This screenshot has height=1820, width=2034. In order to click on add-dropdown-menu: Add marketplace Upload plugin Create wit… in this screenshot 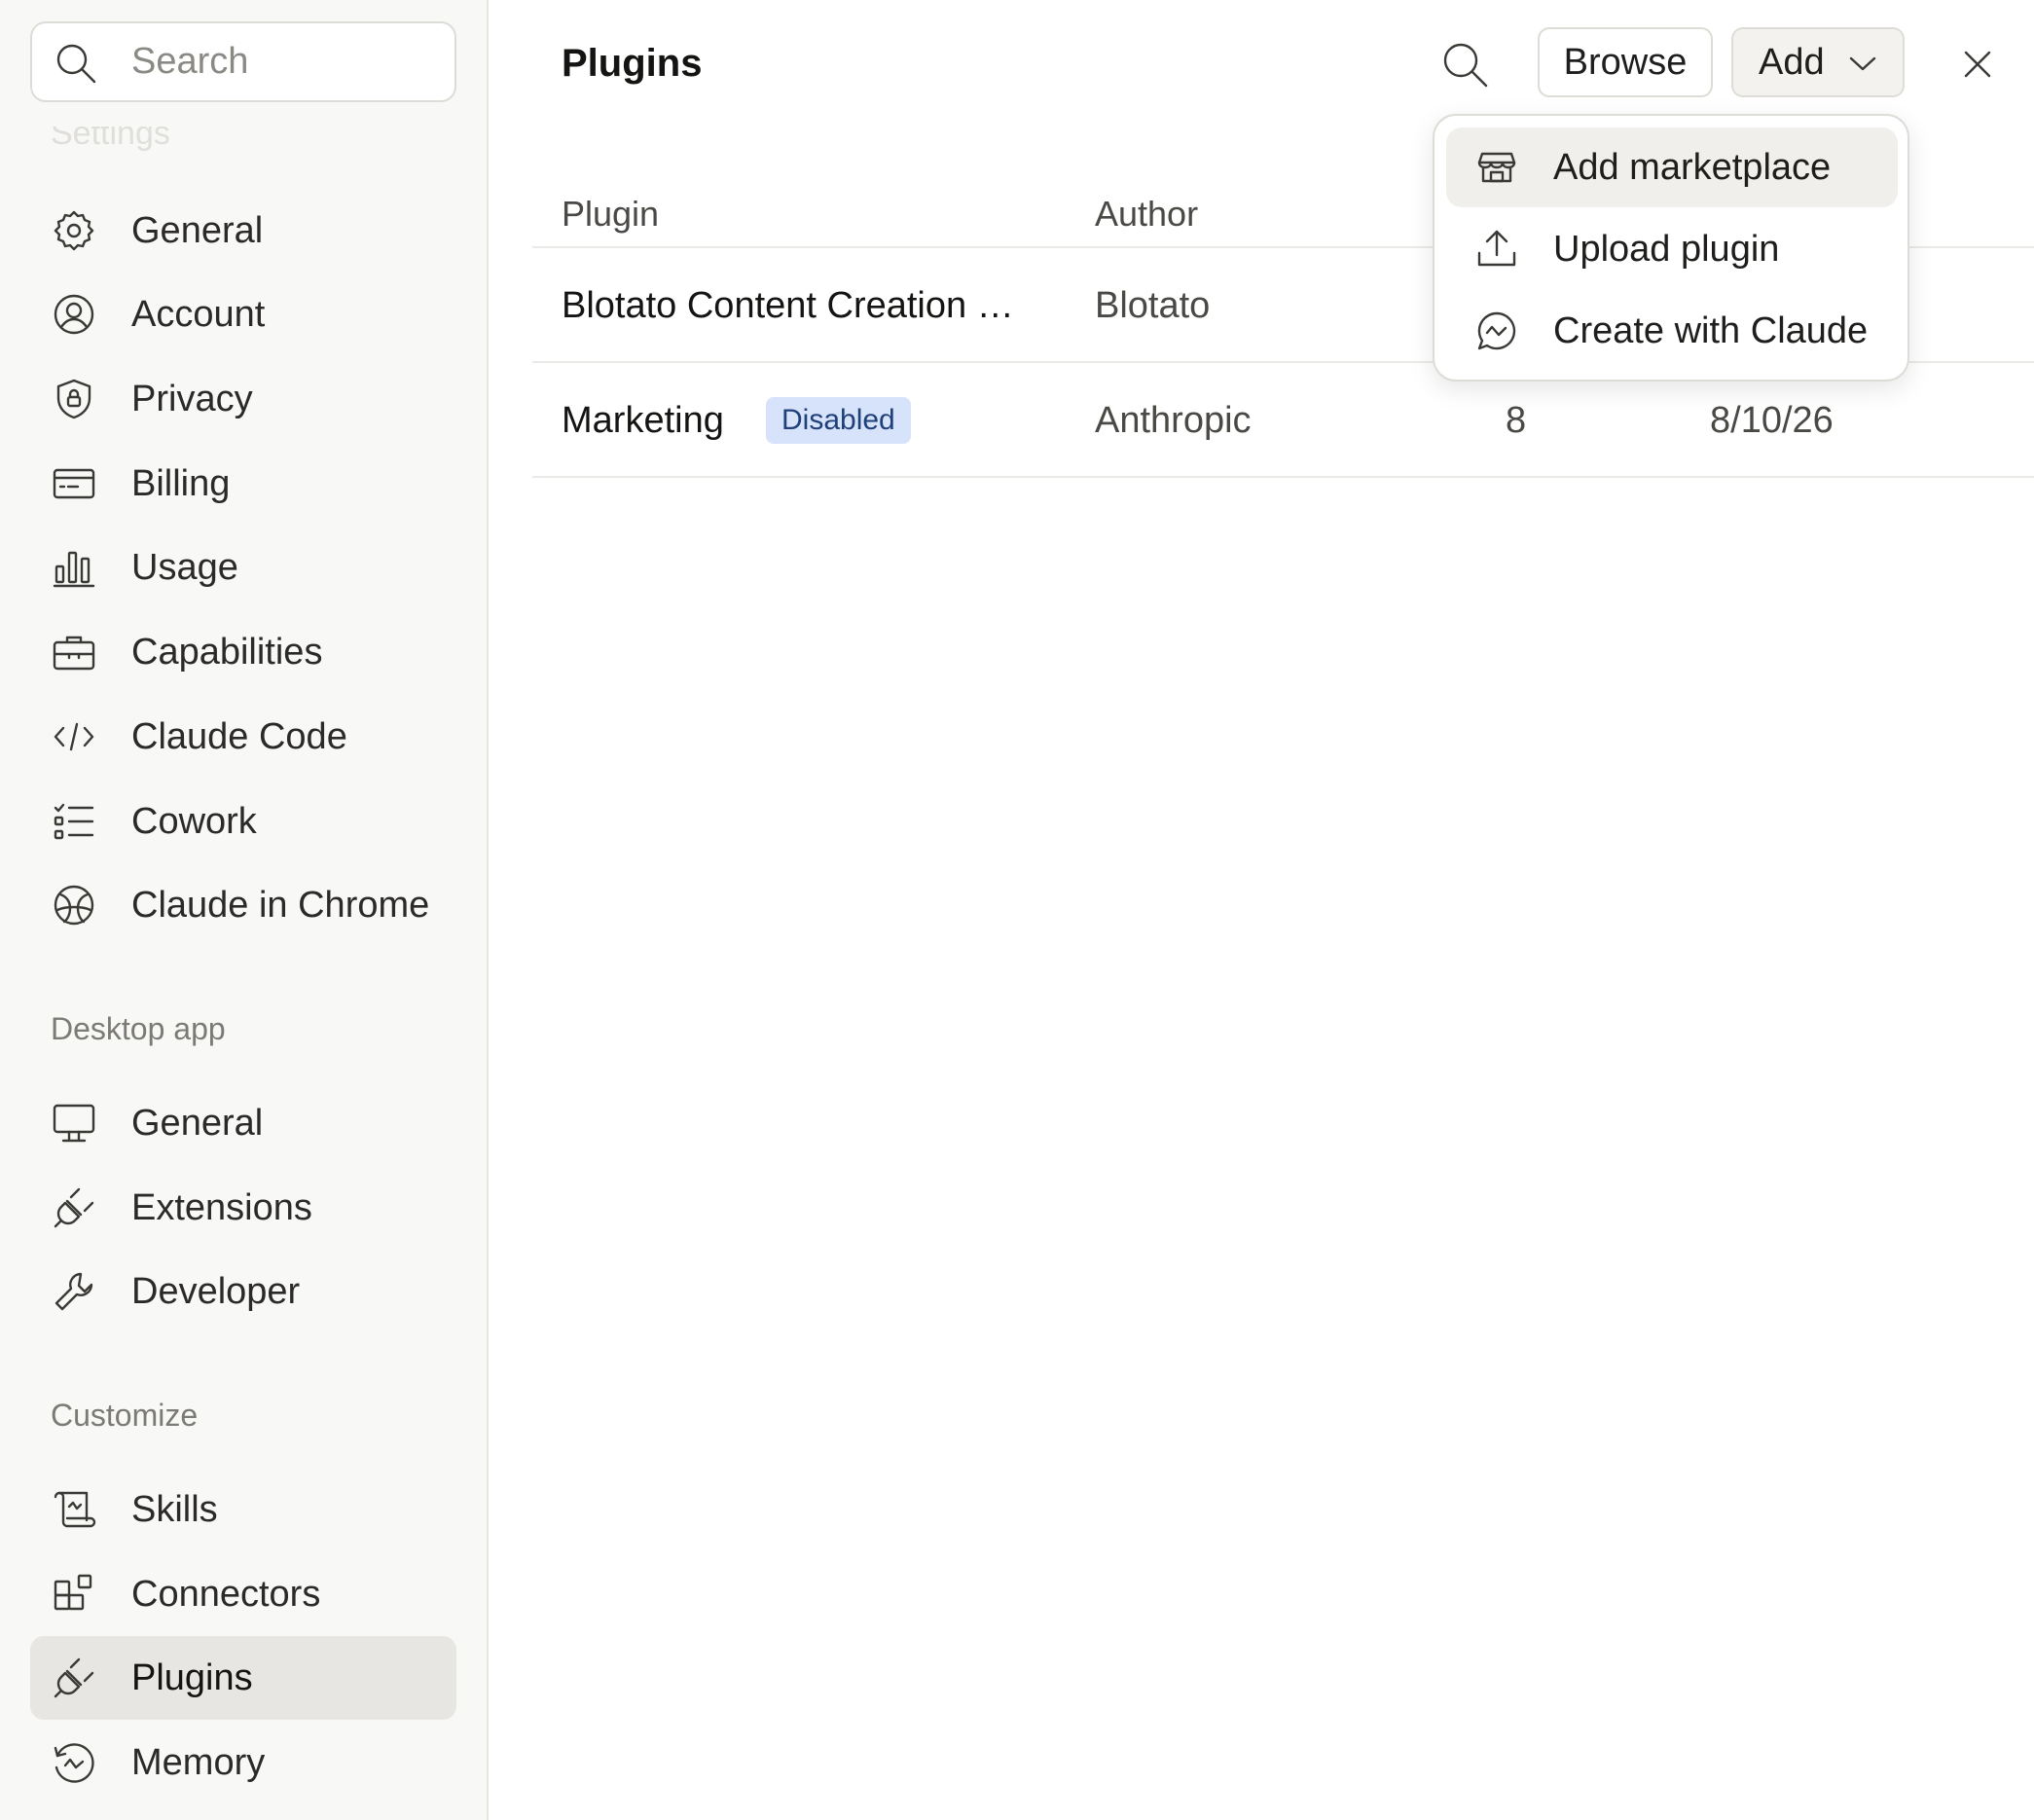, I will do `click(1671, 248)`.